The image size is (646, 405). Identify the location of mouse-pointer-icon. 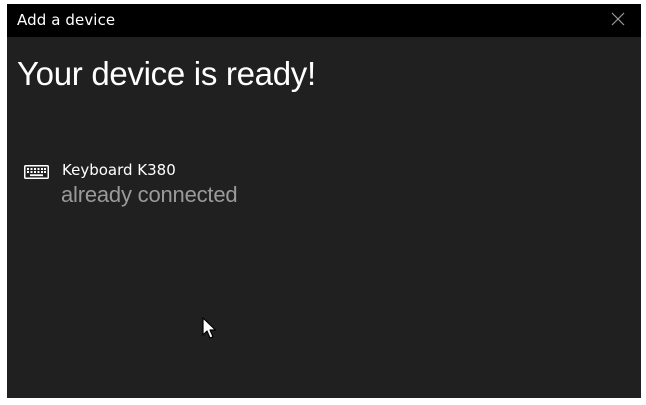
(210, 329).